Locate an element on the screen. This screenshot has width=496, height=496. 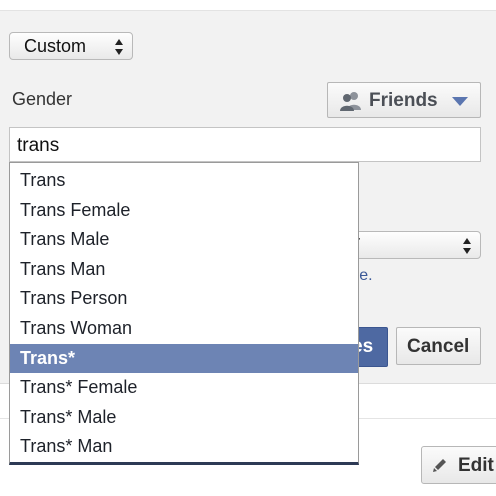
suggestion-item: Trans is located at coordinates (184, 181).